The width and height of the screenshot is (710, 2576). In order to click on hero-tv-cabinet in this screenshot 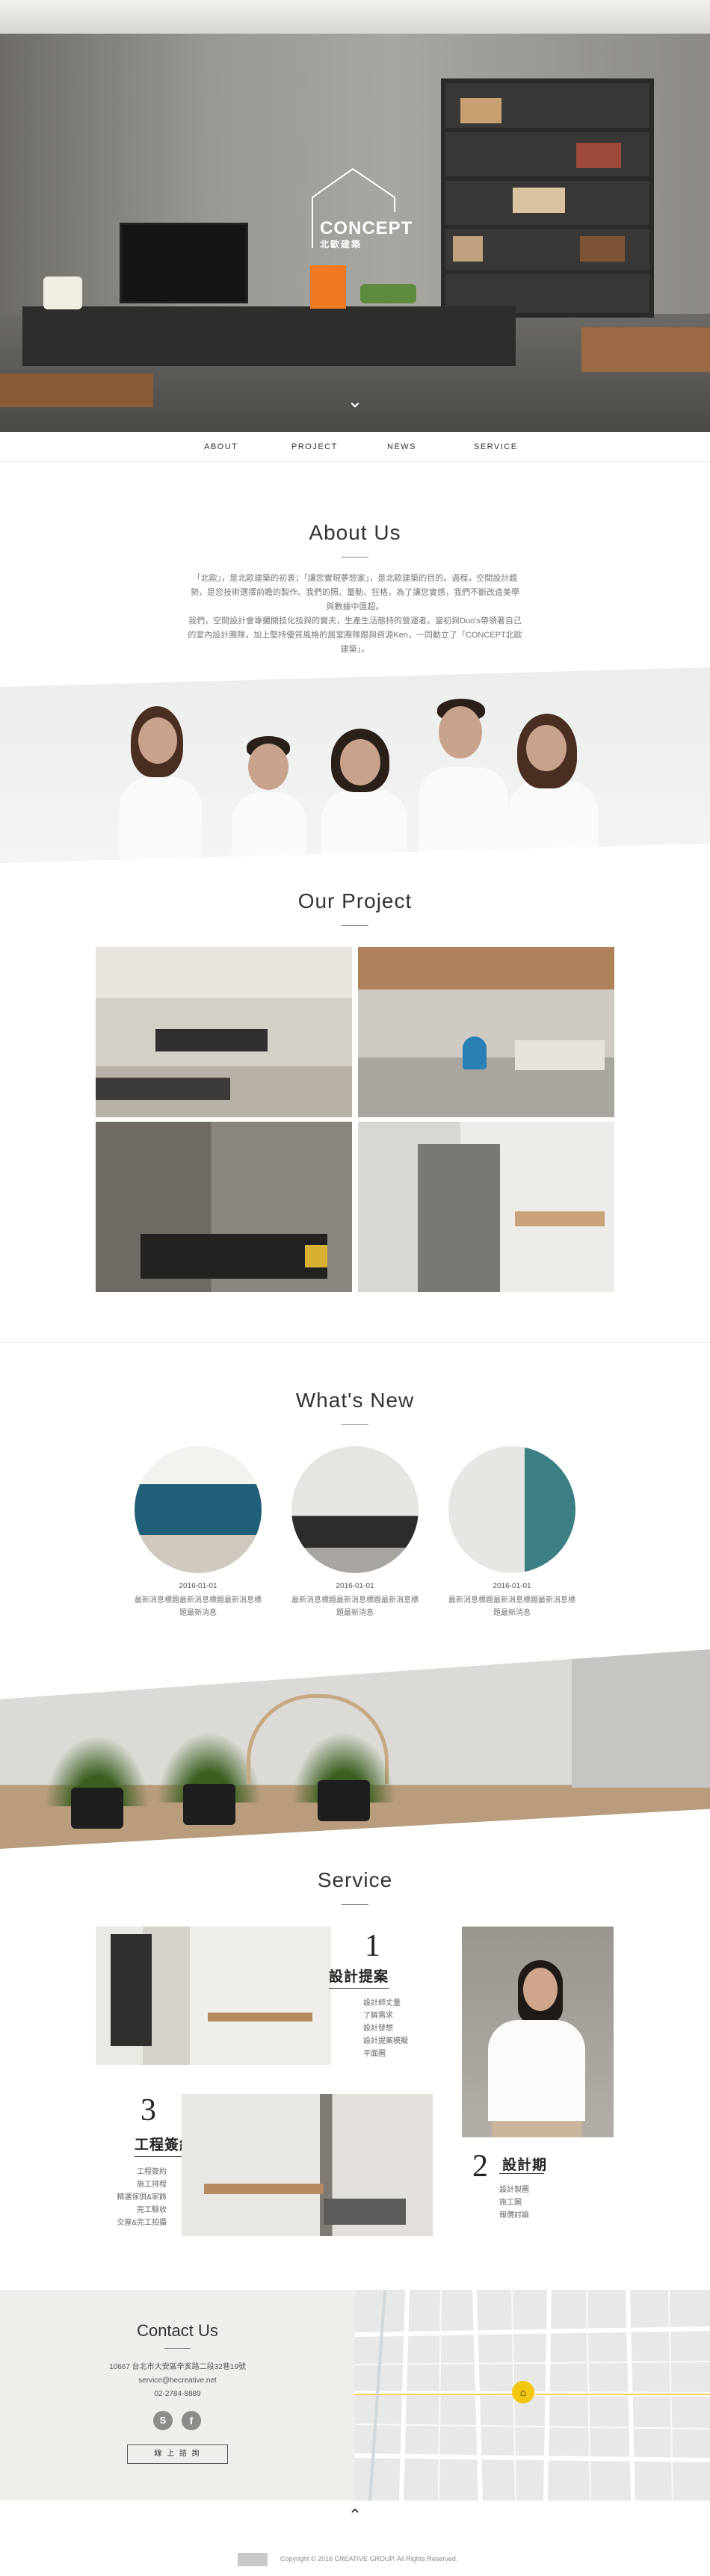, I will do `click(269, 336)`.